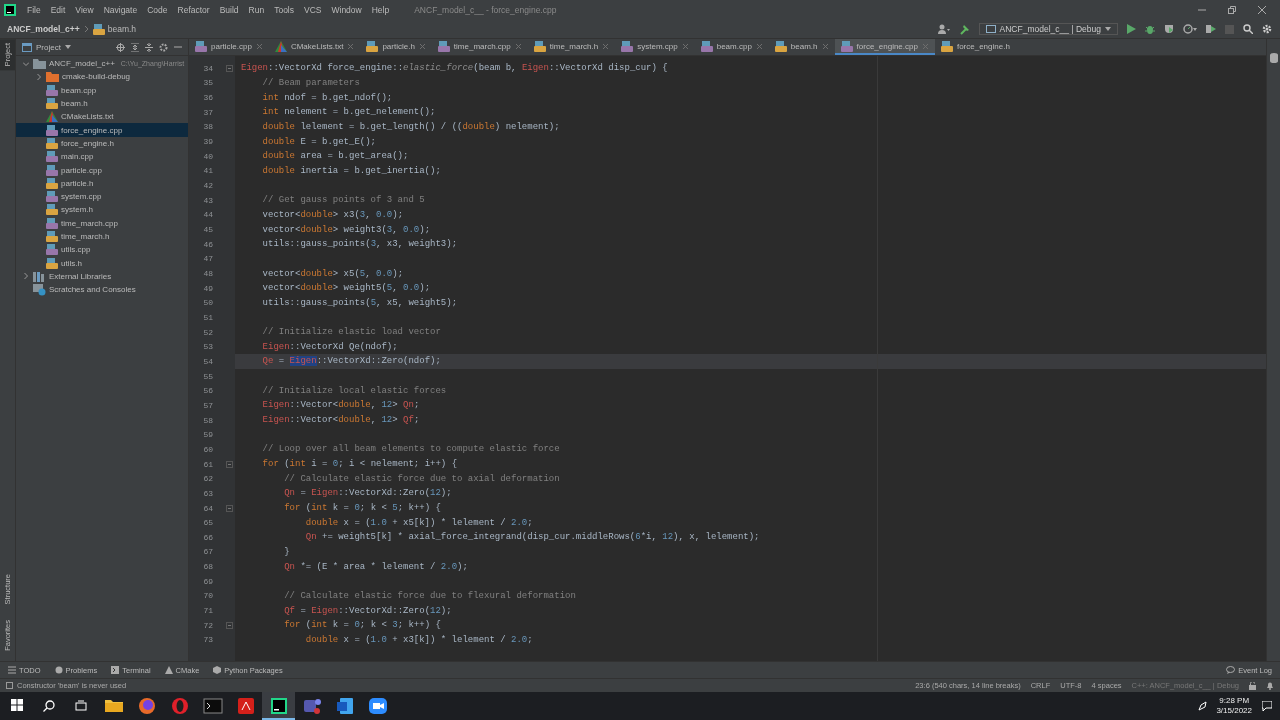 The image size is (1280, 720). Describe the element at coordinates (39, 289) in the screenshot. I see `scratches-icon` at that location.